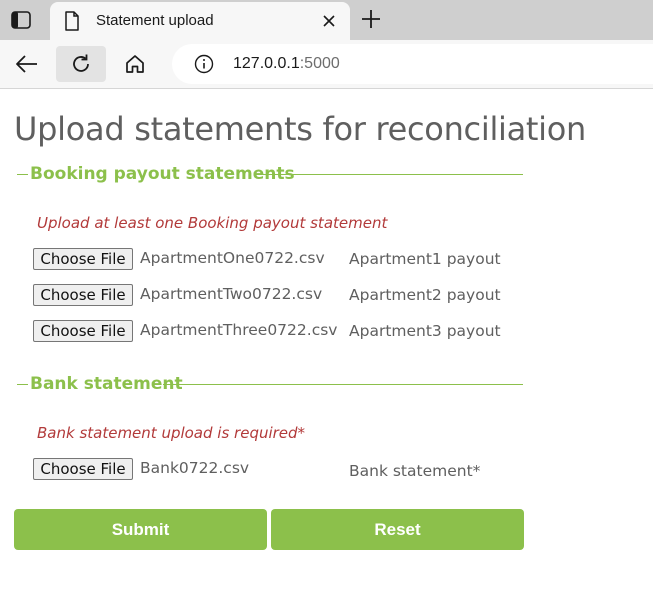 The image size is (653, 602). Describe the element at coordinates (232, 258) in the screenshot. I see `file-name: ApartmentOne0722.csv` at that location.